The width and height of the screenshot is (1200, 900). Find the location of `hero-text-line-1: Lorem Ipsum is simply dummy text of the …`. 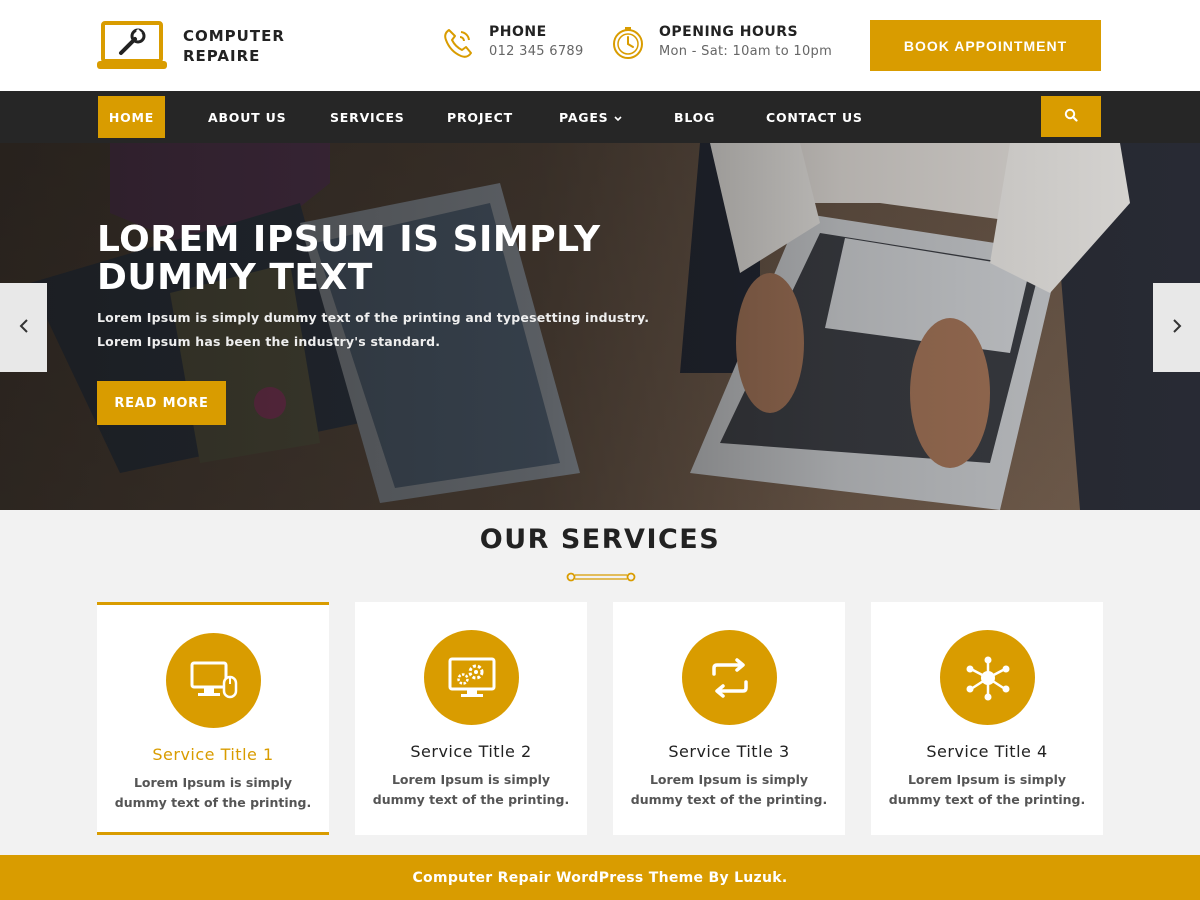

hero-text-line-1: Lorem Ipsum is simply dummy text of the … is located at coordinates (373, 317).